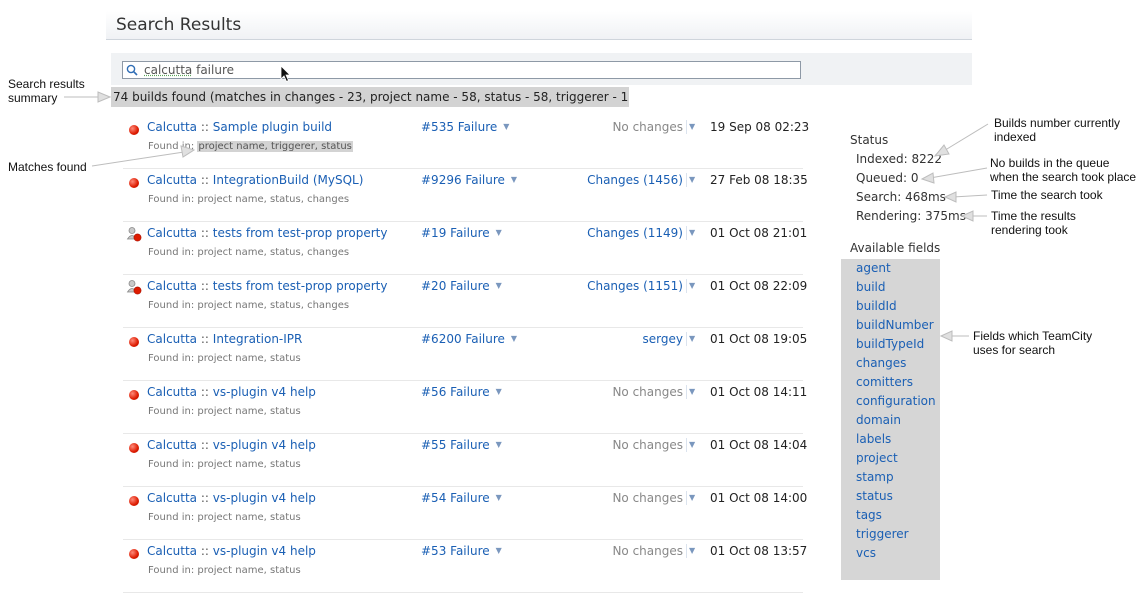 This screenshot has height=594, width=1148. Describe the element at coordinates (759, 233) in the screenshot. I see `build-date: 01 Oct 08 21:01` at that location.